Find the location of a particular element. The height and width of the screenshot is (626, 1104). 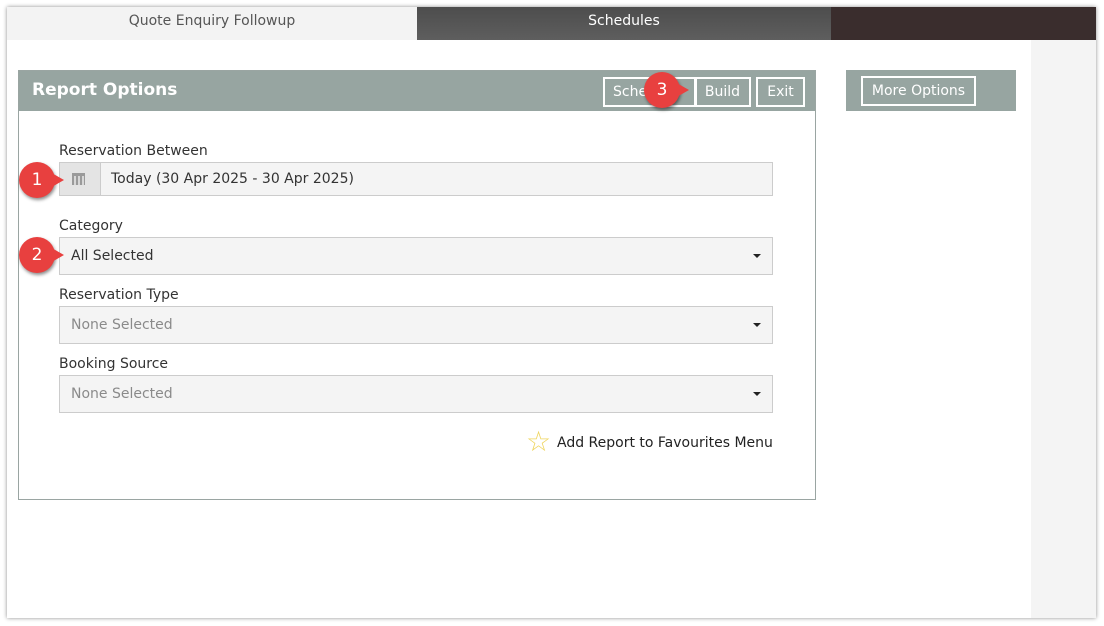

build-button: Build is located at coordinates (722, 92).